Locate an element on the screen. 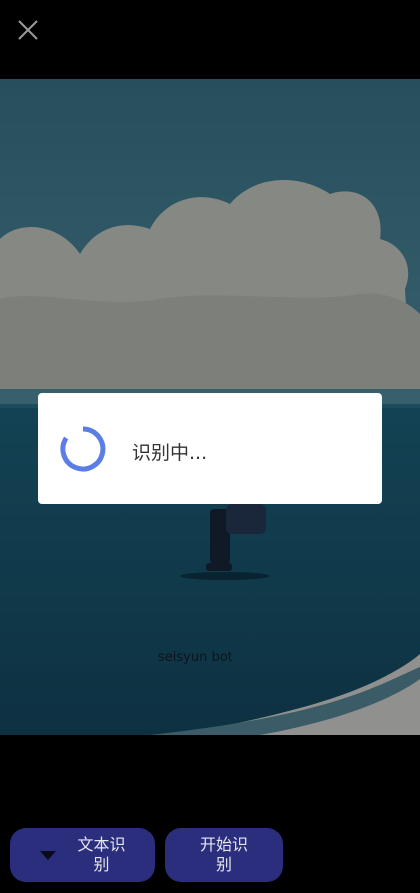 This screenshot has height=893, width=420. start-recognition-button: 开始识别 is located at coordinates (224, 855).